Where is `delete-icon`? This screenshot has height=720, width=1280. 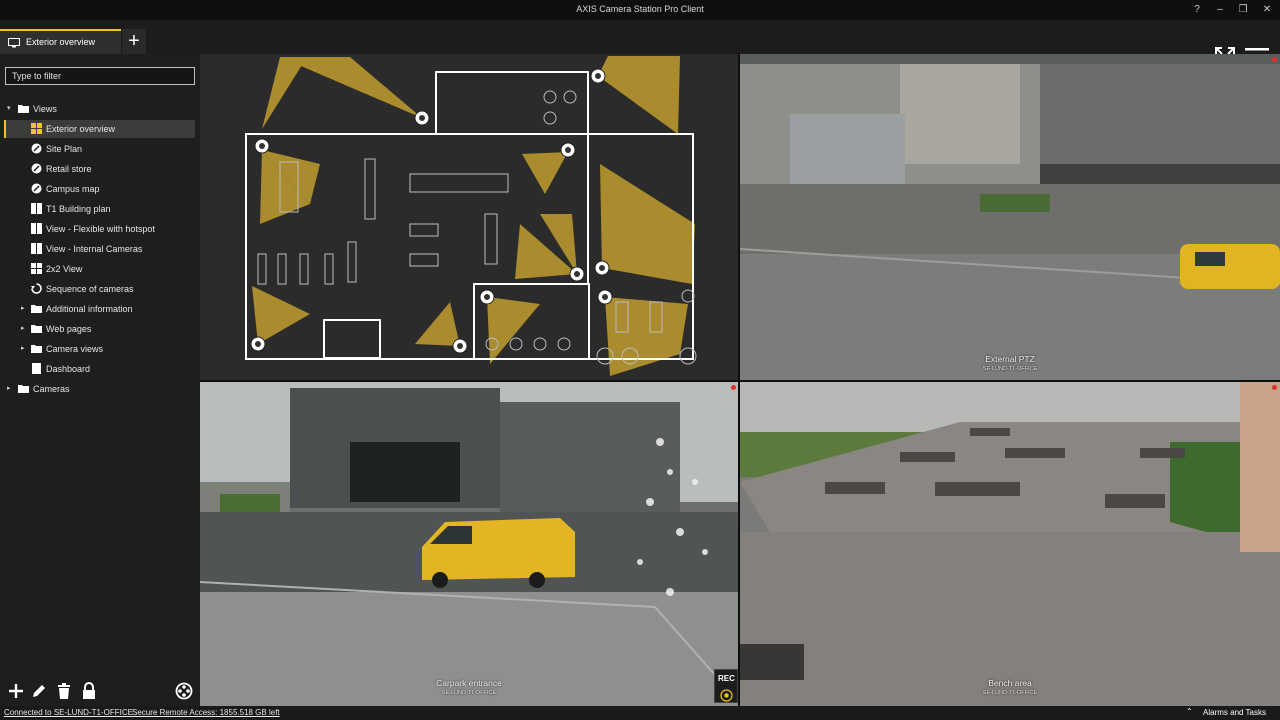
delete-icon is located at coordinates (64, 691).